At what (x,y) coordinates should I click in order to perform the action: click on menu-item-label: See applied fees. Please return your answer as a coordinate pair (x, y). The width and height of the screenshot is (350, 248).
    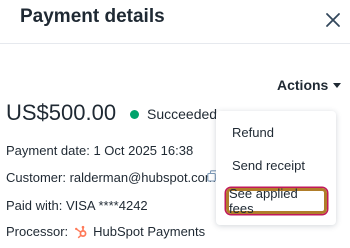
    Looking at the image, I should click on (263, 201).